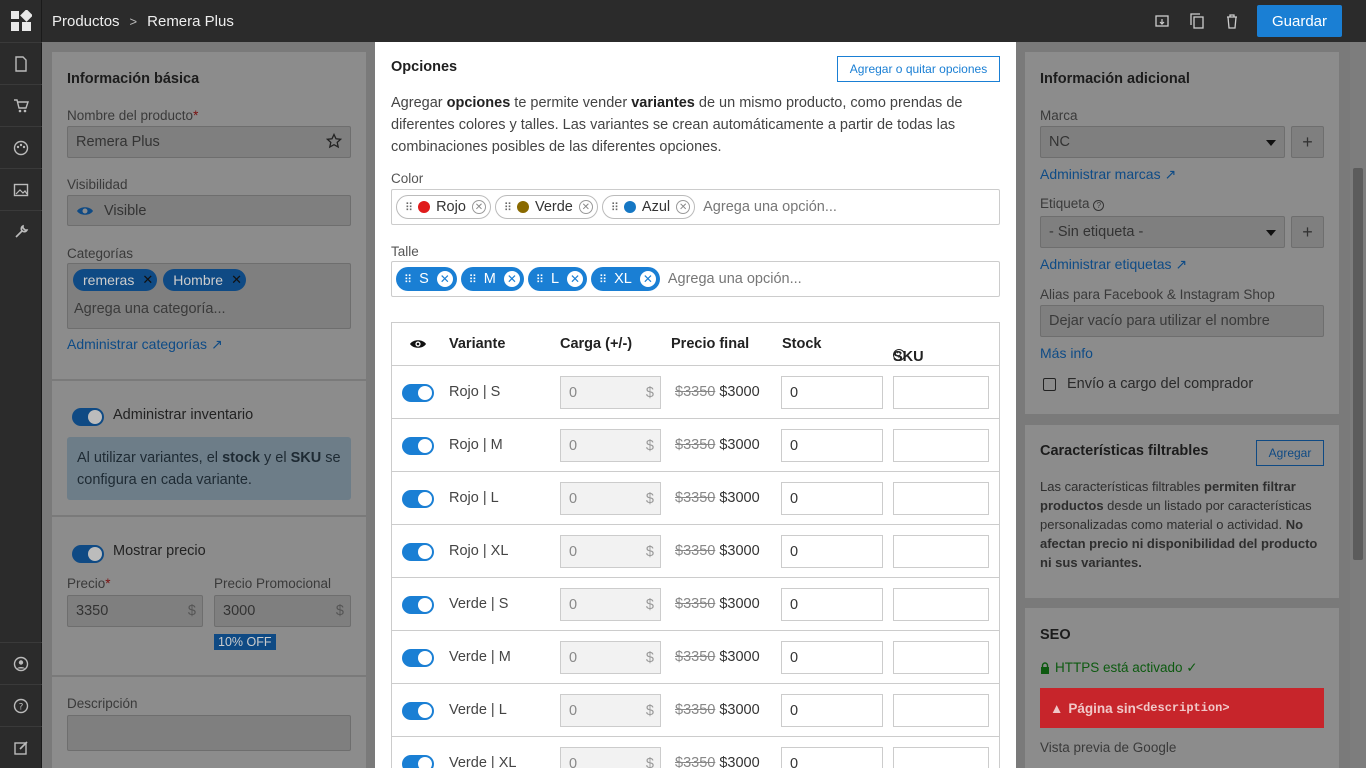 This screenshot has width=1366, height=768. What do you see at coordinates (21, 189) in the screenshot?
I see `image-icon` at bounding box center [21, 189].